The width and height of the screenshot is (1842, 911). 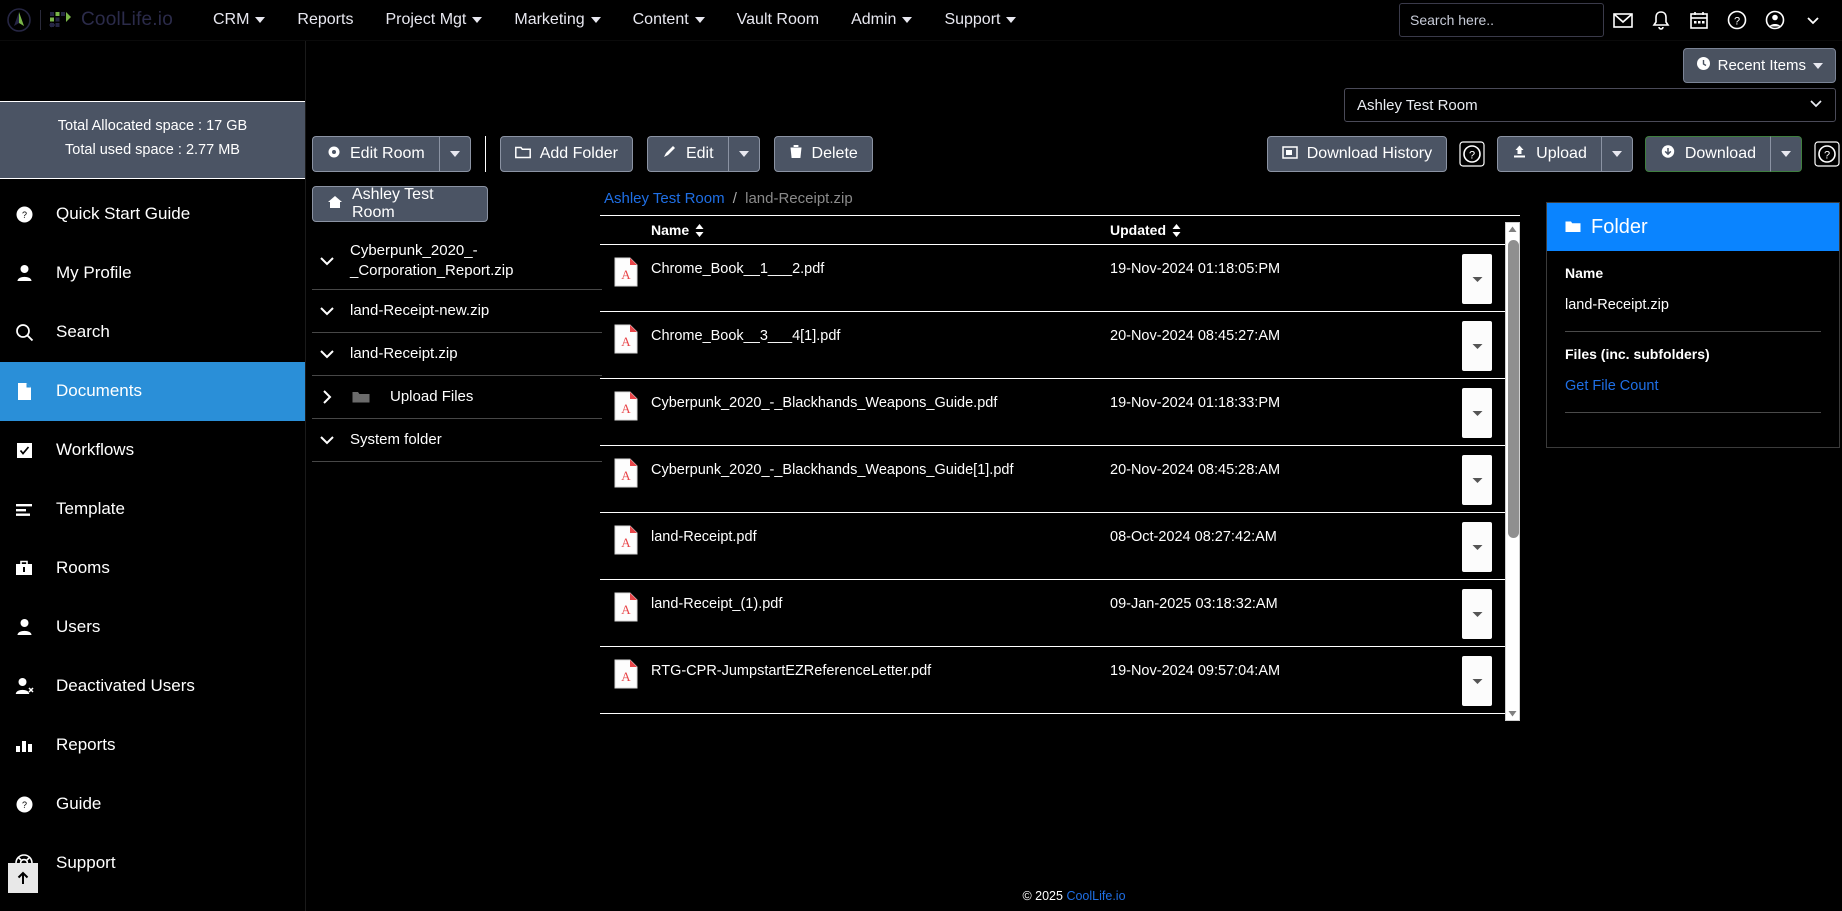 What do you see at coordinates (1617, 305) in the screenshot?
I see `details-name-value: land-Receipt.zip` at bounding box center [1617, 305].